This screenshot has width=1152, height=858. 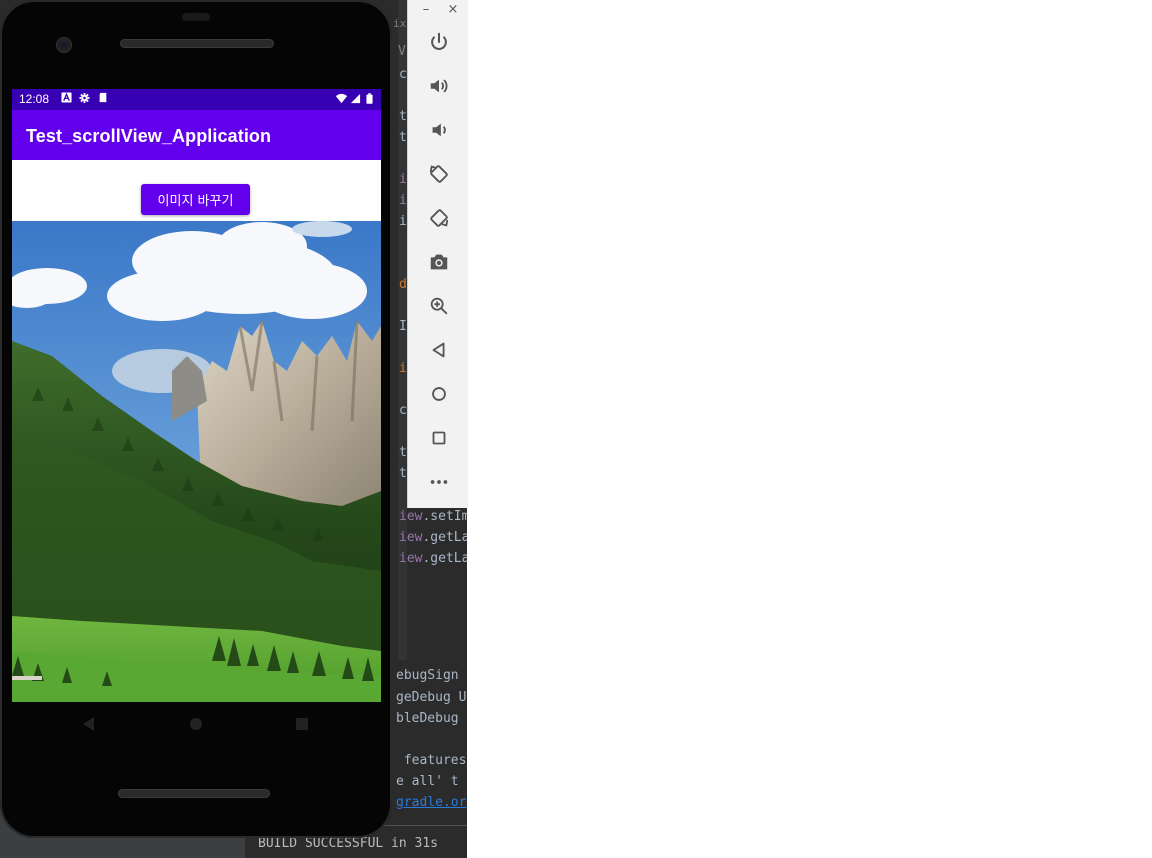 I want to click on build-link: gradle.or, so click(x=431, y=802).